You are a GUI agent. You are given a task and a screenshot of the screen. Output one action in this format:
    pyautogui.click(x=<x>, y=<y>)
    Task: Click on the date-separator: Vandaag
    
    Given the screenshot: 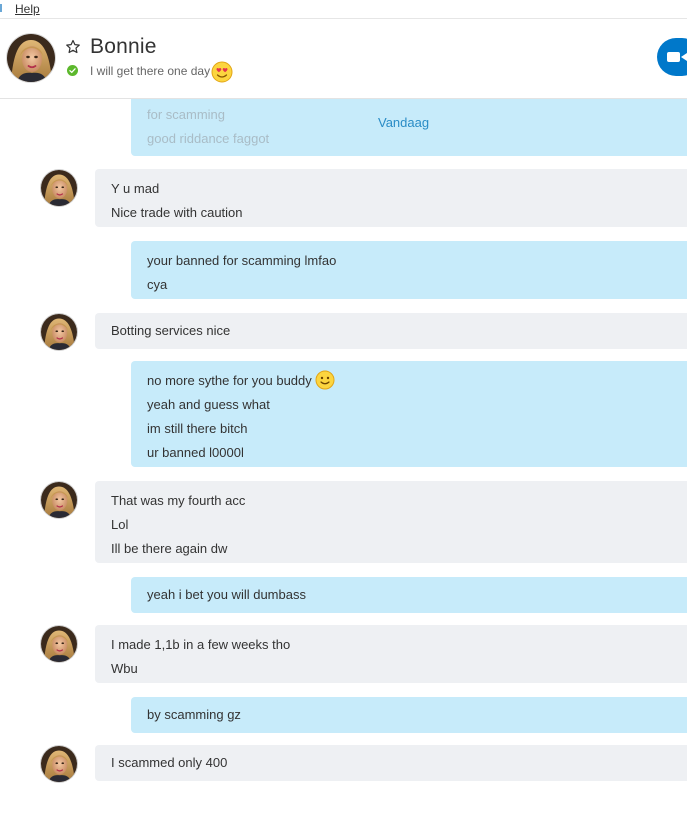 What is the action you would take?
    pyautogui.click(x=404, y=122)
    